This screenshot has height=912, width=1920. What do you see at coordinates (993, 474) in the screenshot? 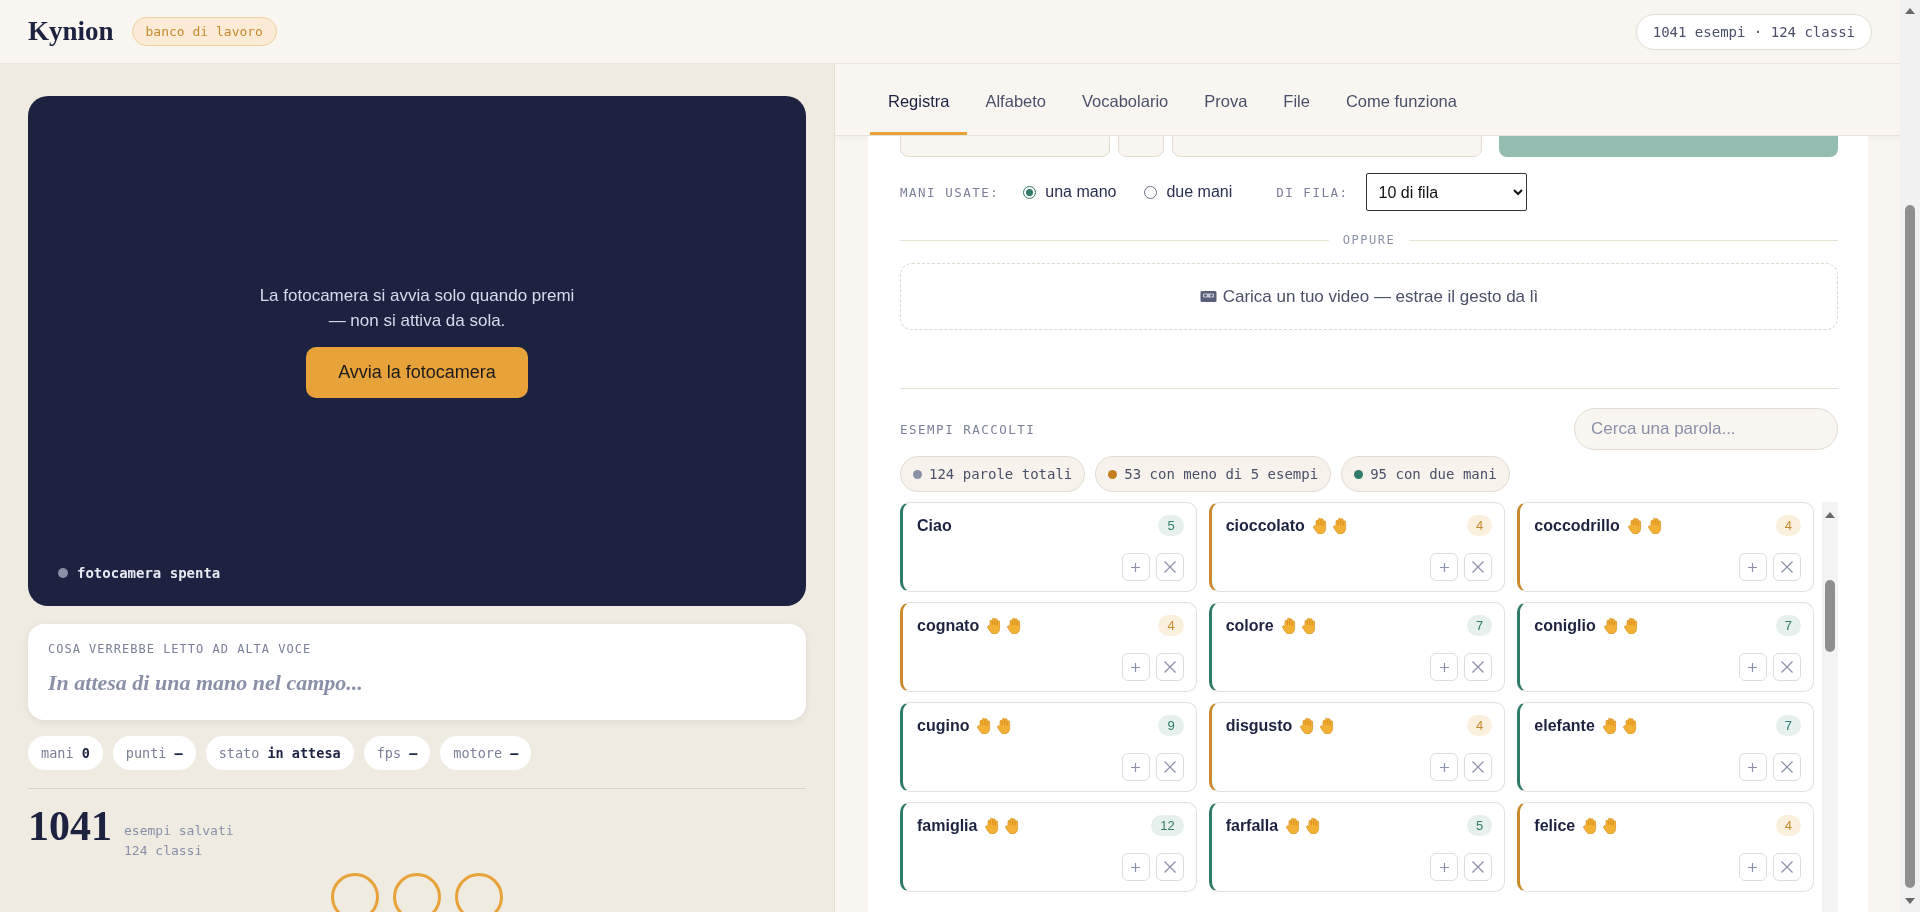
I see `filter-chip: 124 parole totali` at bounding box center [993, 474].